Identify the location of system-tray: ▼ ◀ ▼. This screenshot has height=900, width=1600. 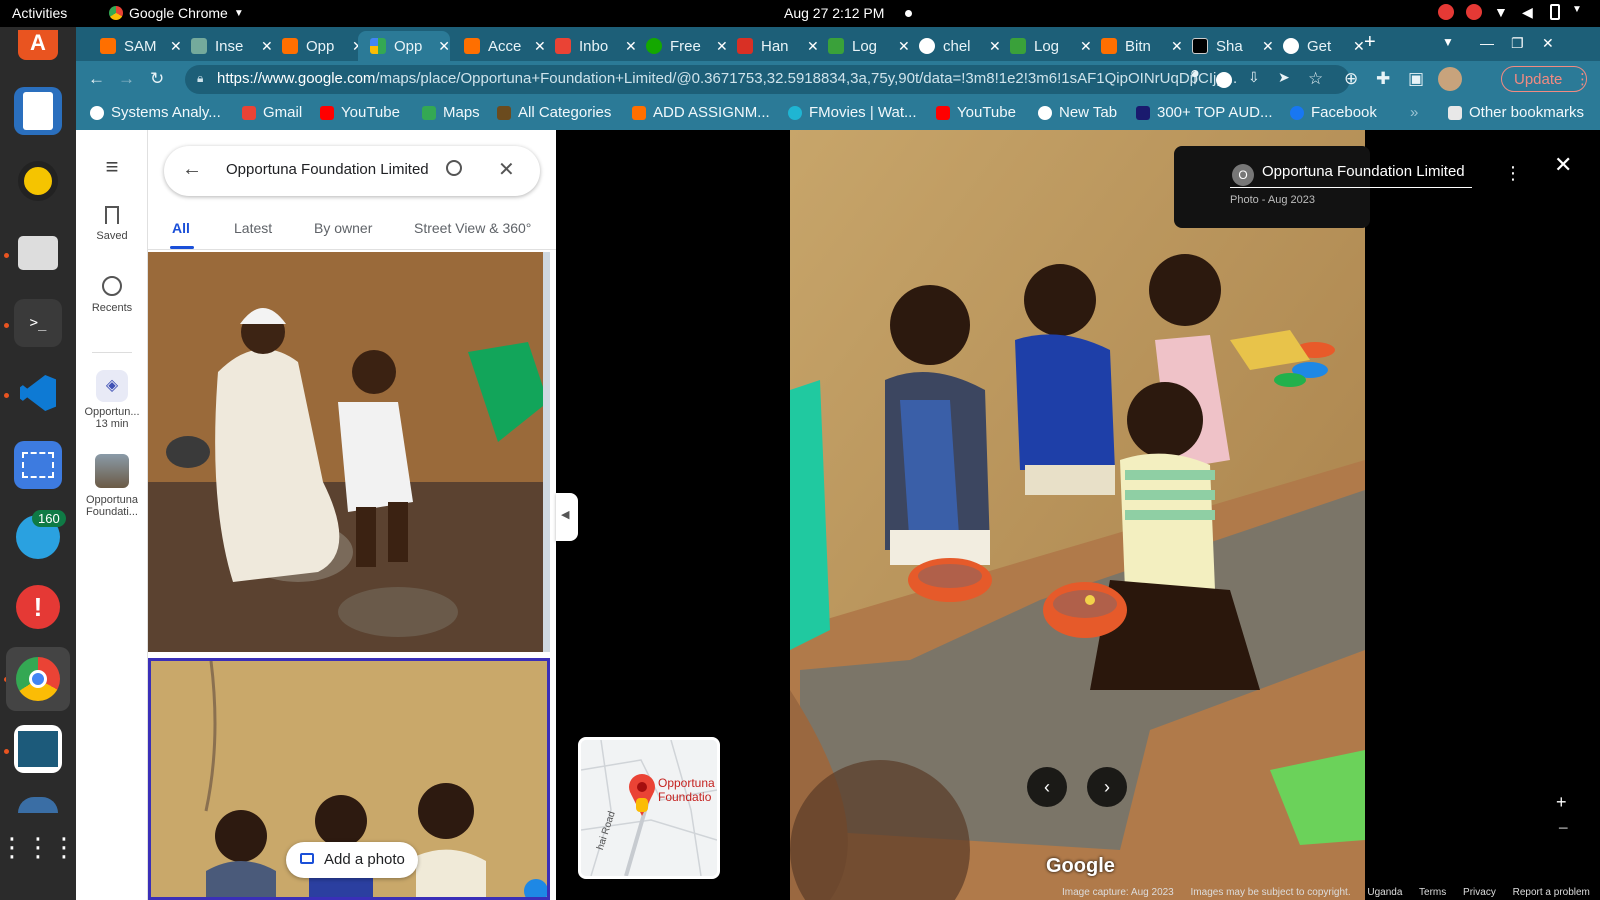
(1513, 12).